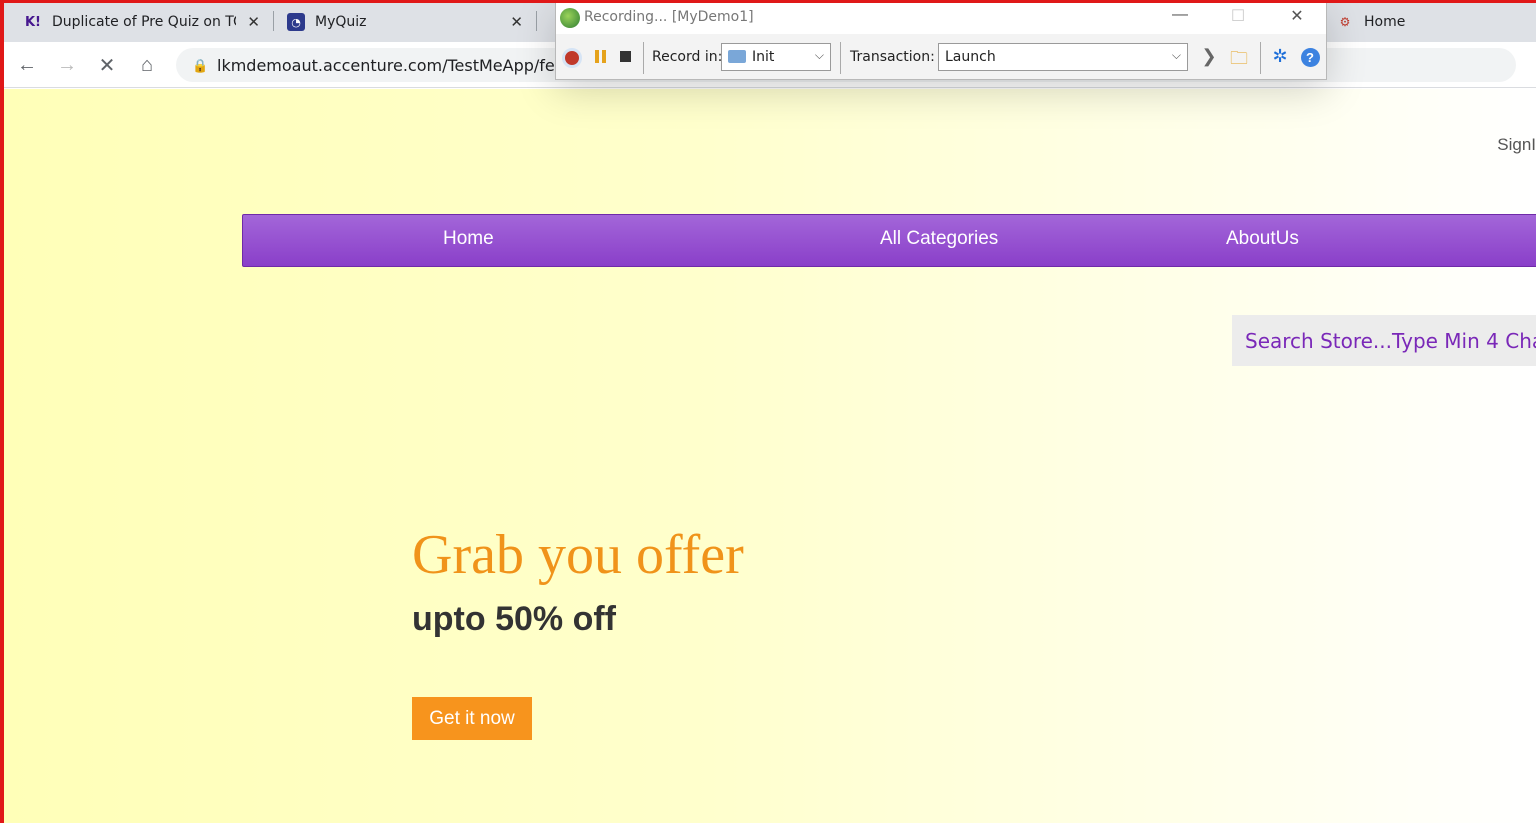 The width and height of the screenshot is (1536, 823). I want to click on search-placeholder: Search Store...Type Min 4 Chars., so click(1390, 341).